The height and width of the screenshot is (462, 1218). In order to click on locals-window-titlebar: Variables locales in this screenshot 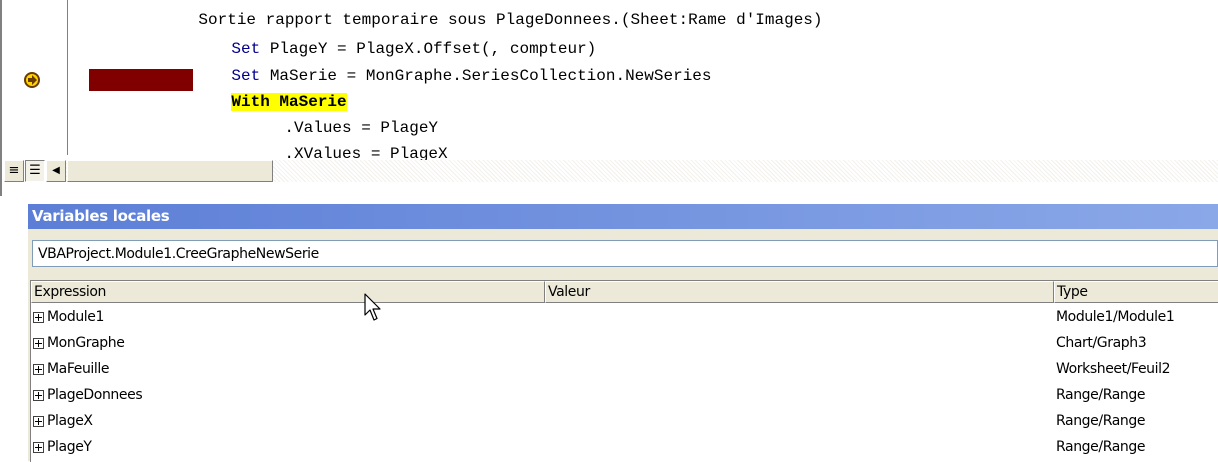, I will do `click(623, 216)`.